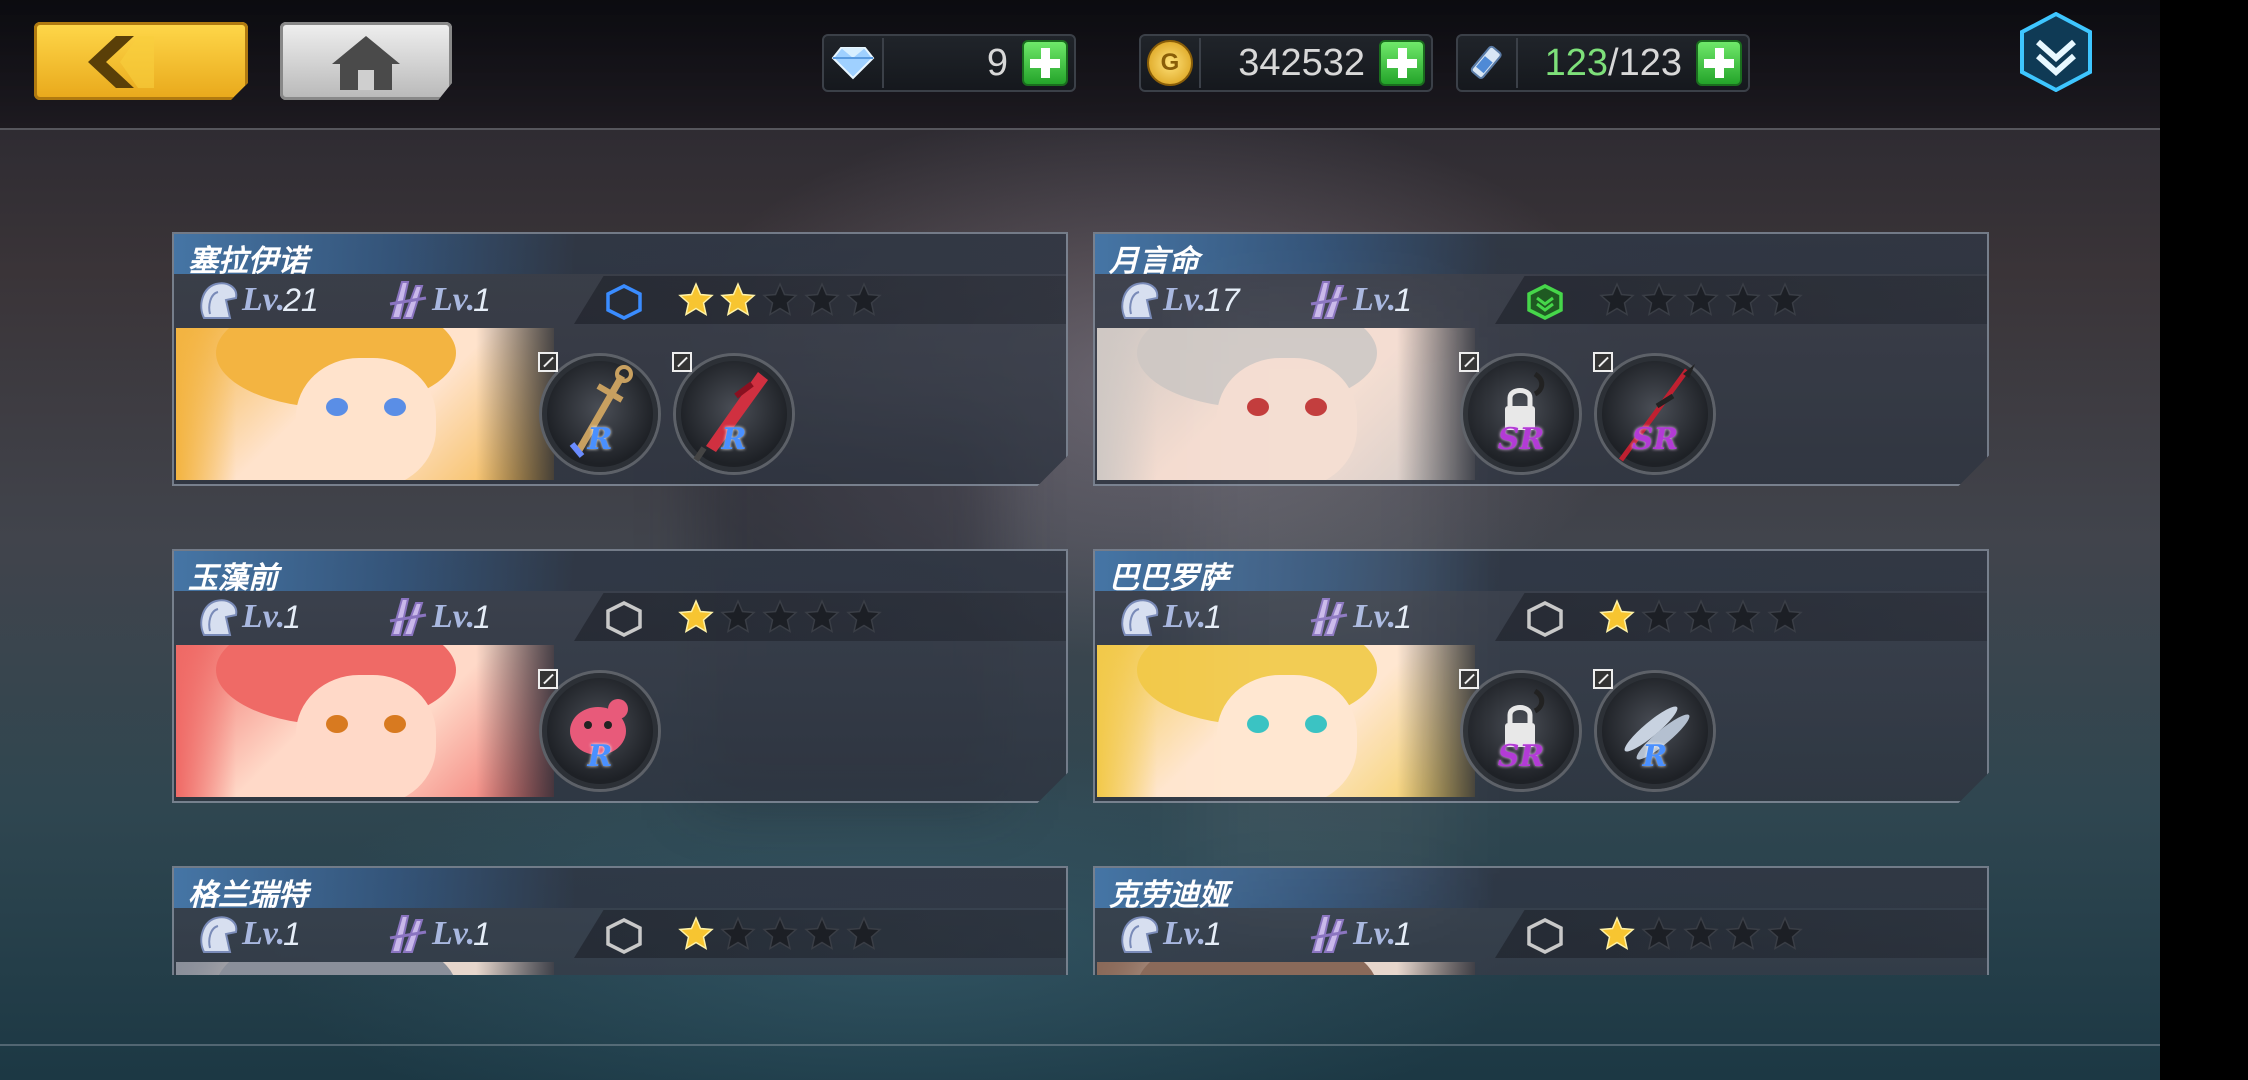 This screenshot has width=2248, height=1080. I want to click on rank-hexagon-icon, so click(624, 936).